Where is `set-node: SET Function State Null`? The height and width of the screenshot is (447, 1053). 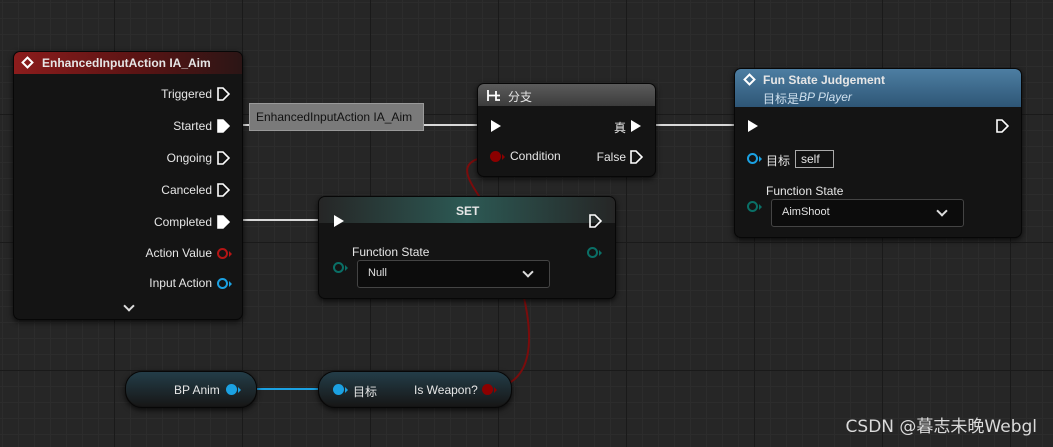 set-node: SET Function State Null is located at coordinates (467, 247).